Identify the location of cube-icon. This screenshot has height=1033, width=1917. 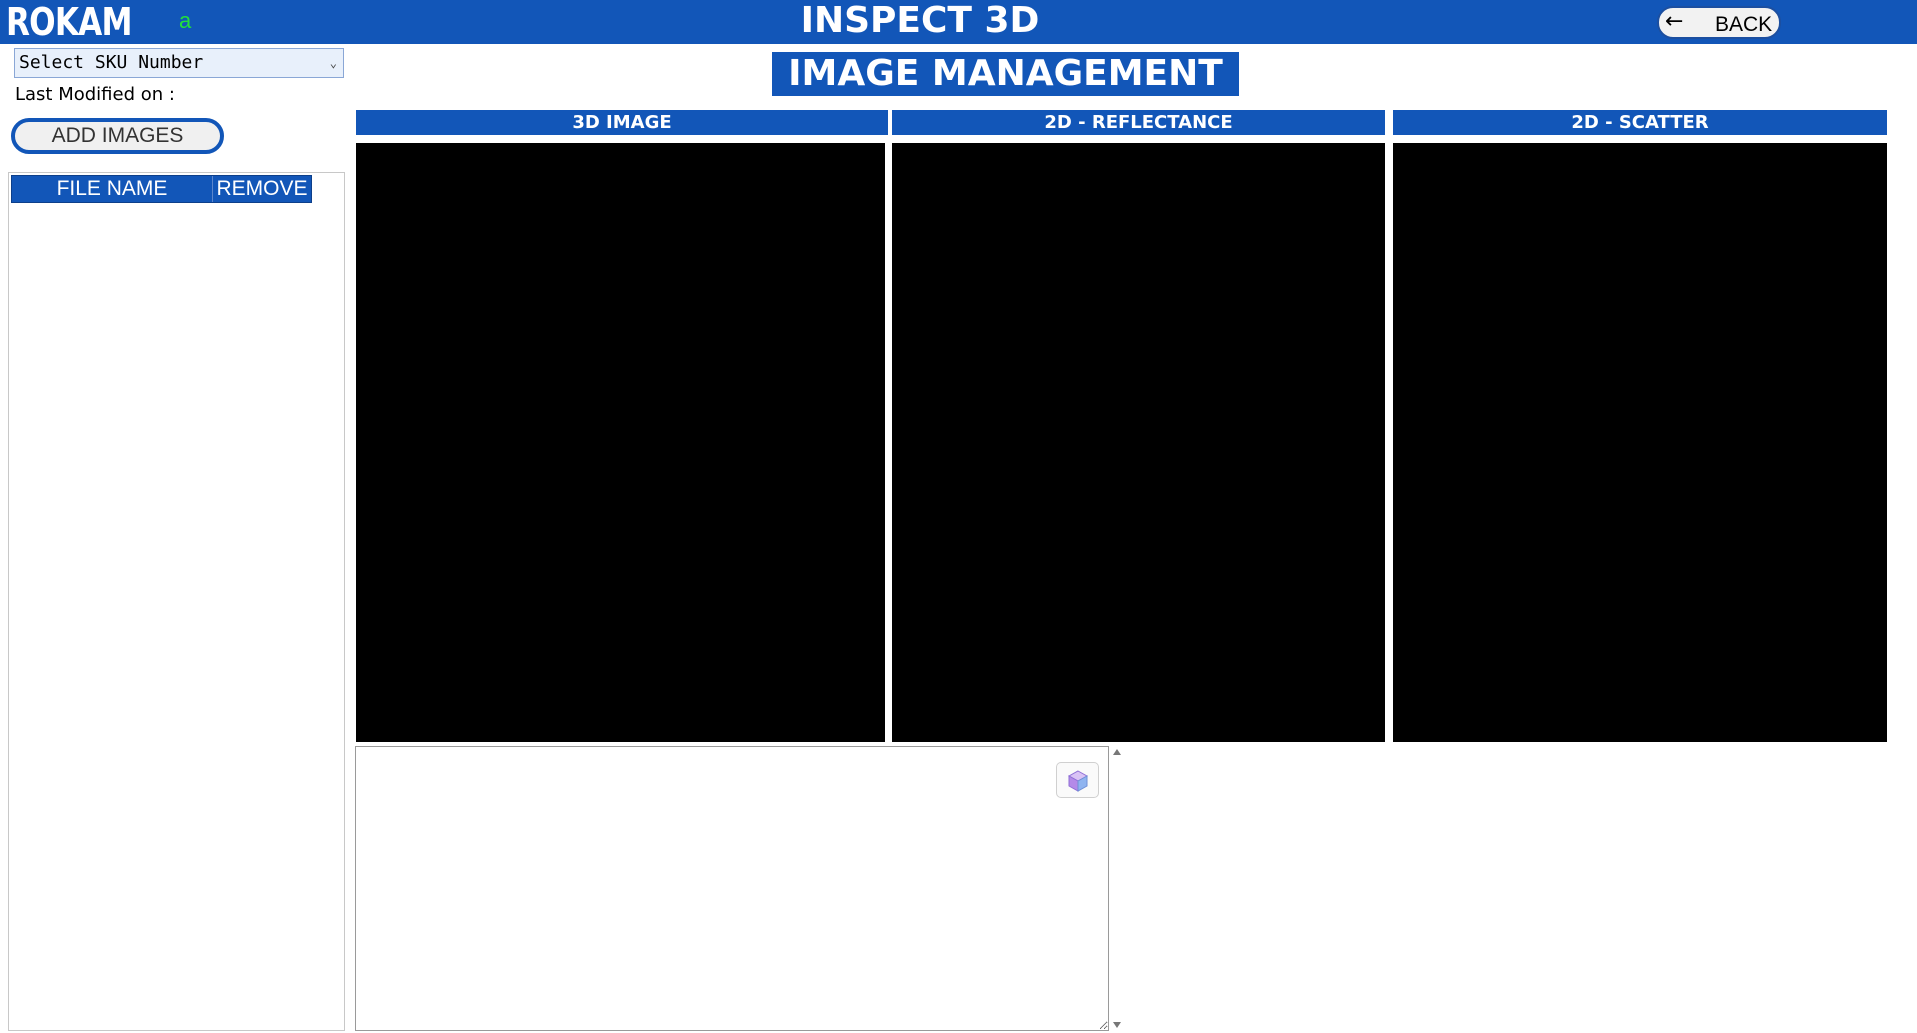
(1078, 781).